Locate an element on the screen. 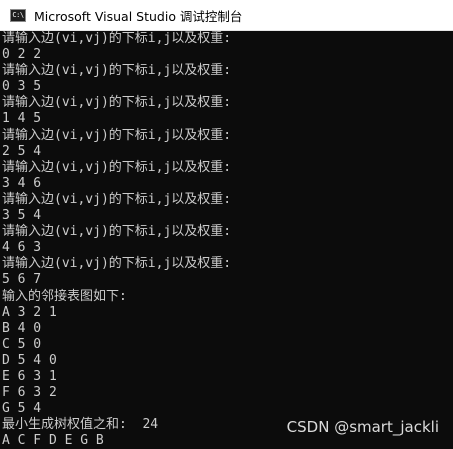  console-line: 3 4 6 is located at coordinates (22, 183).